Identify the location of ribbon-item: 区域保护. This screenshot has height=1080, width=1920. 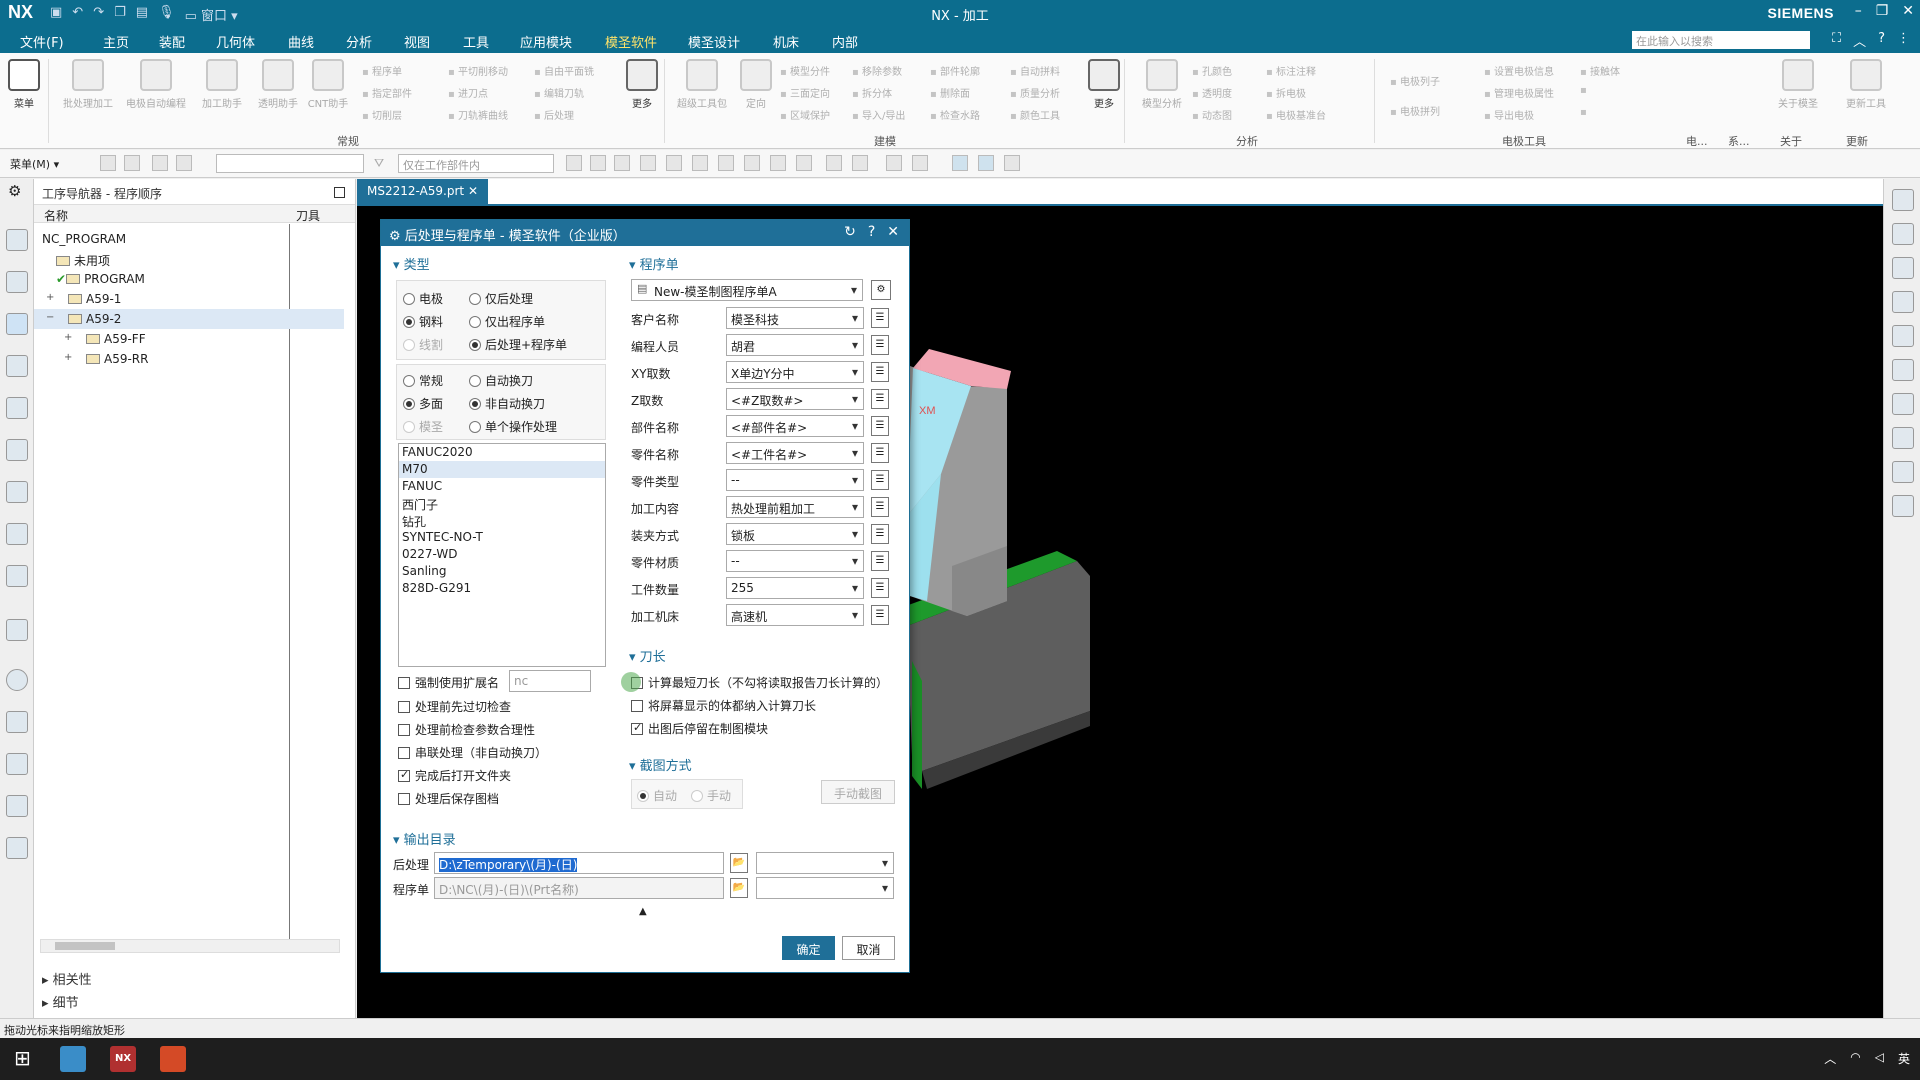
(805, 114).